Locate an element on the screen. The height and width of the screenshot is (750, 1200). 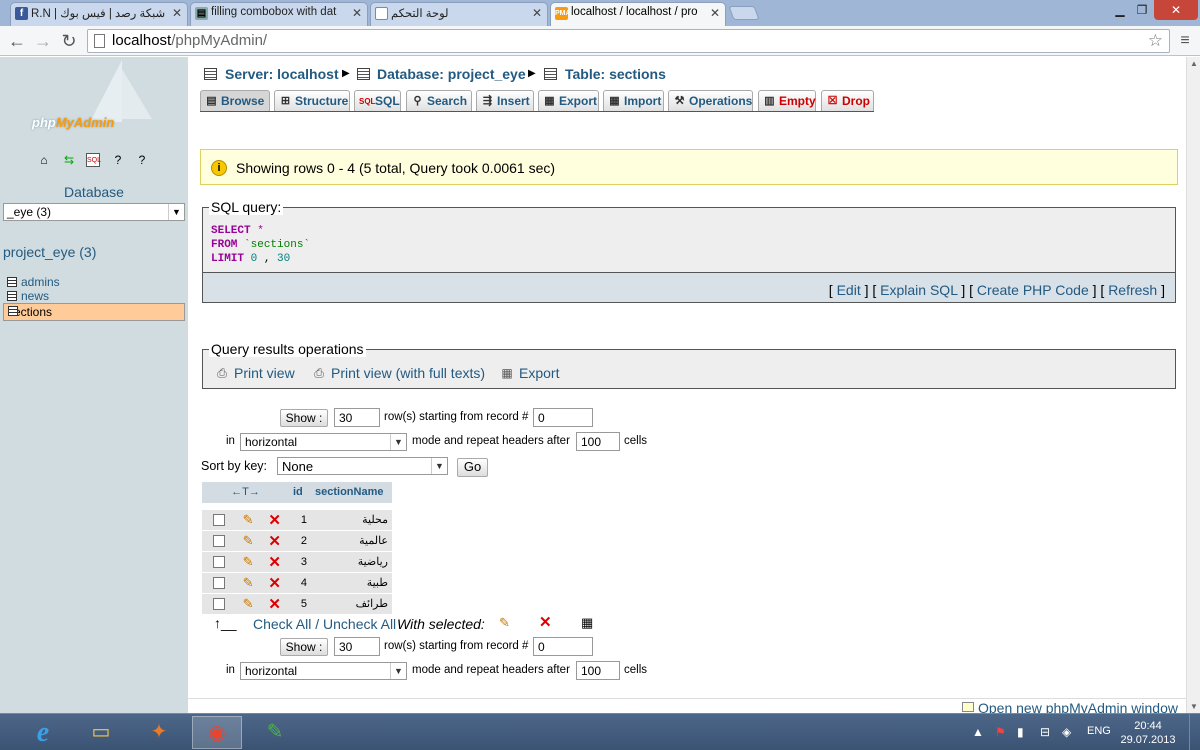
reload-icon: ↻ is located at coordinates (69, 41).